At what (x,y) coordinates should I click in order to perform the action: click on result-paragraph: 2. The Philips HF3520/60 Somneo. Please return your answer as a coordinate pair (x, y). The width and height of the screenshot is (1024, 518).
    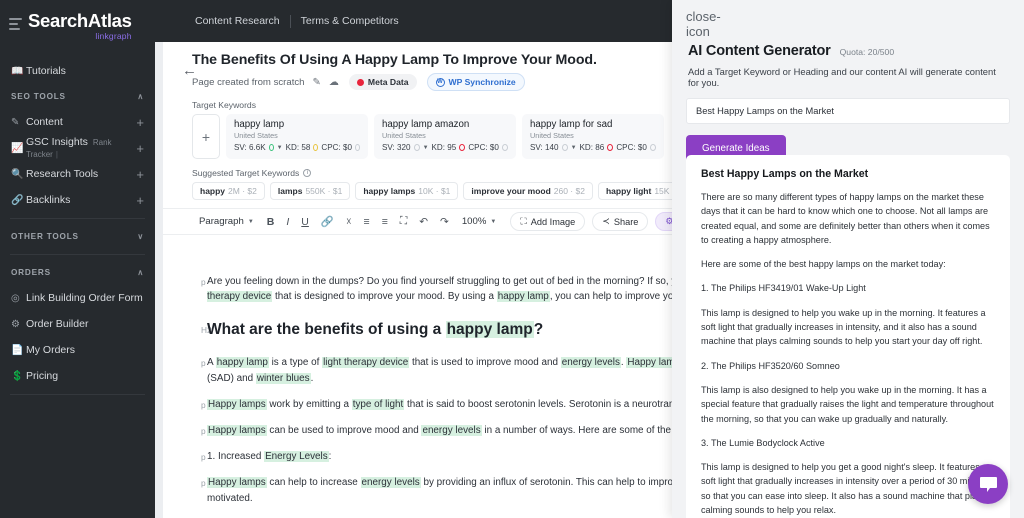
    Looking at the image, I should click on (770, 365).